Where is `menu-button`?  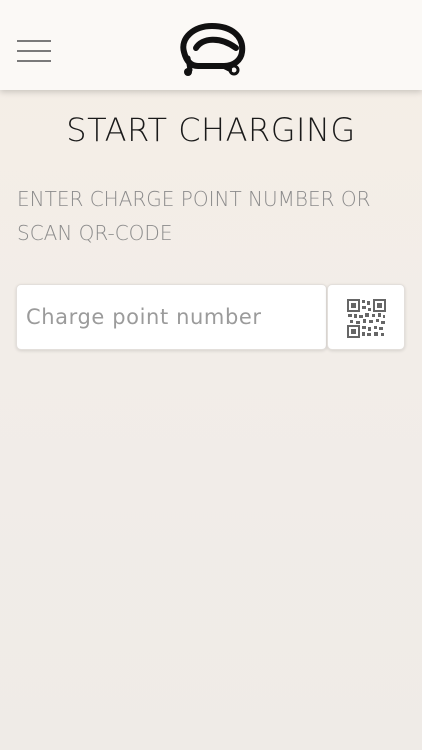
menu-button is located at coordinates (34, 51).